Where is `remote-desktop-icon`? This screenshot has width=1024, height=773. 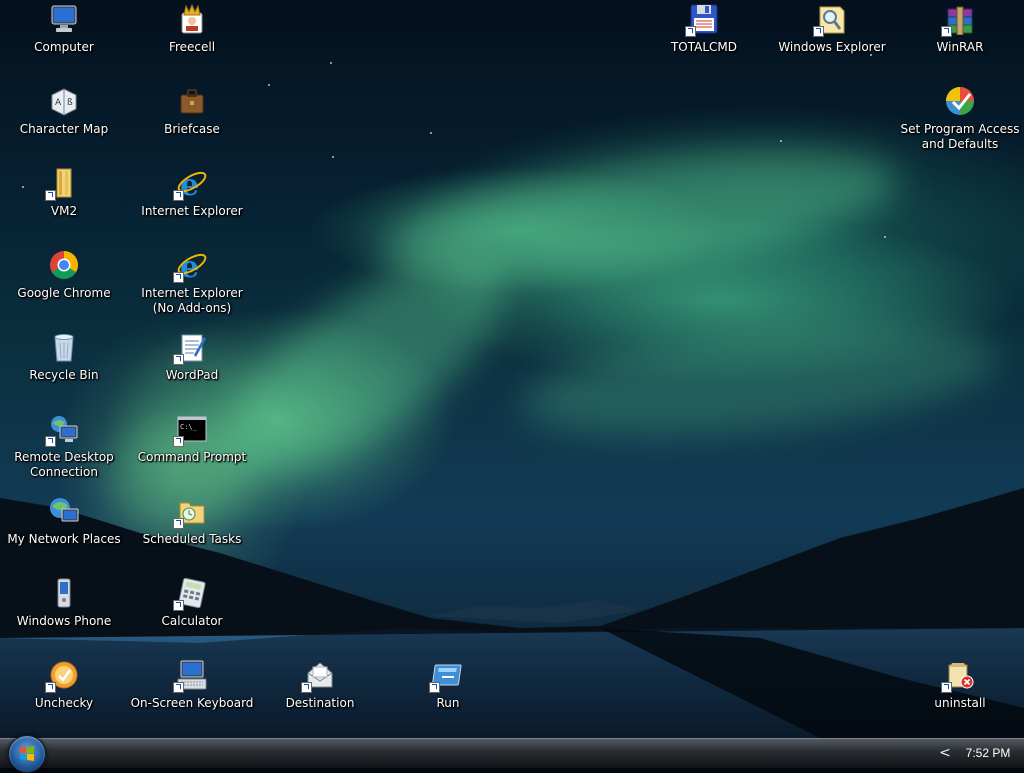
remote-desktop-icon is located at coordinates (62, 430).